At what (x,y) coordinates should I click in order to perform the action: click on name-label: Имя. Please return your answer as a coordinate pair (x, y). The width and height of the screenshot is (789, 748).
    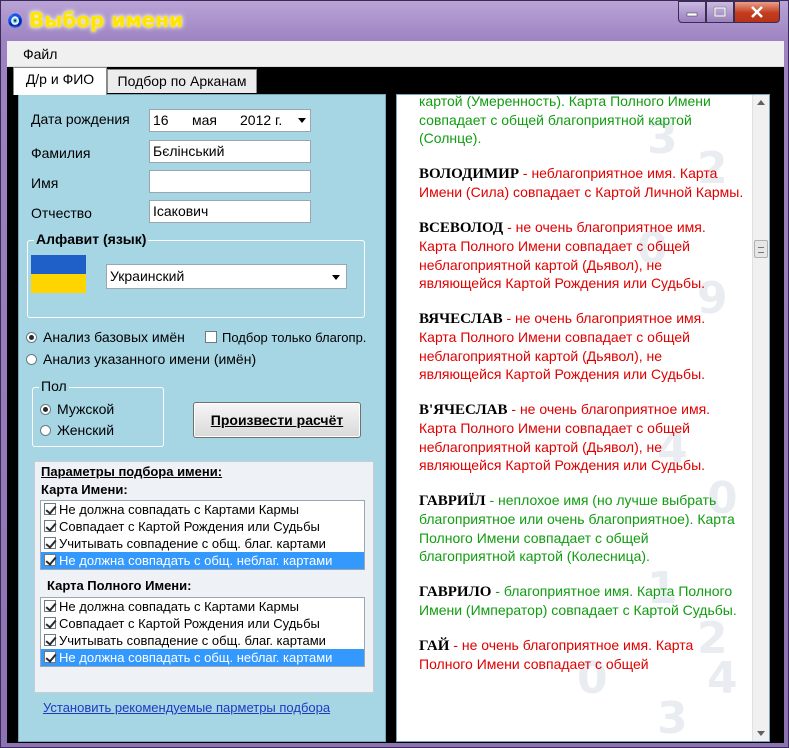
    Looking at the image, I should click on (45, 183).